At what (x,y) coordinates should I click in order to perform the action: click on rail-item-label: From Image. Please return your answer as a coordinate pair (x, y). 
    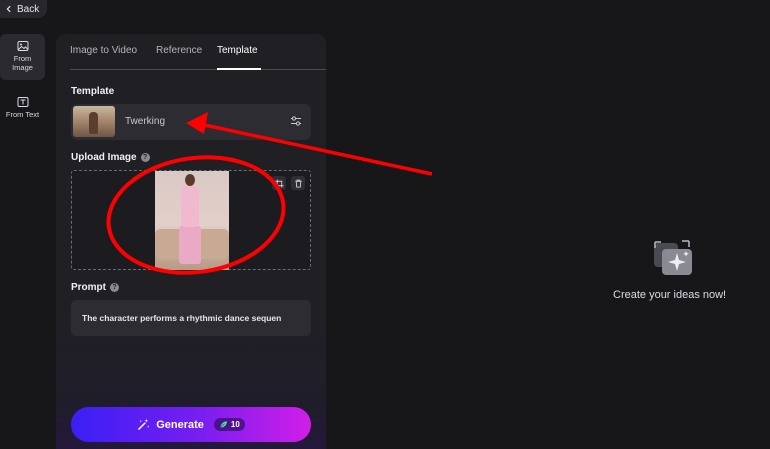
    Looking at the image, I should click on (22, 63).